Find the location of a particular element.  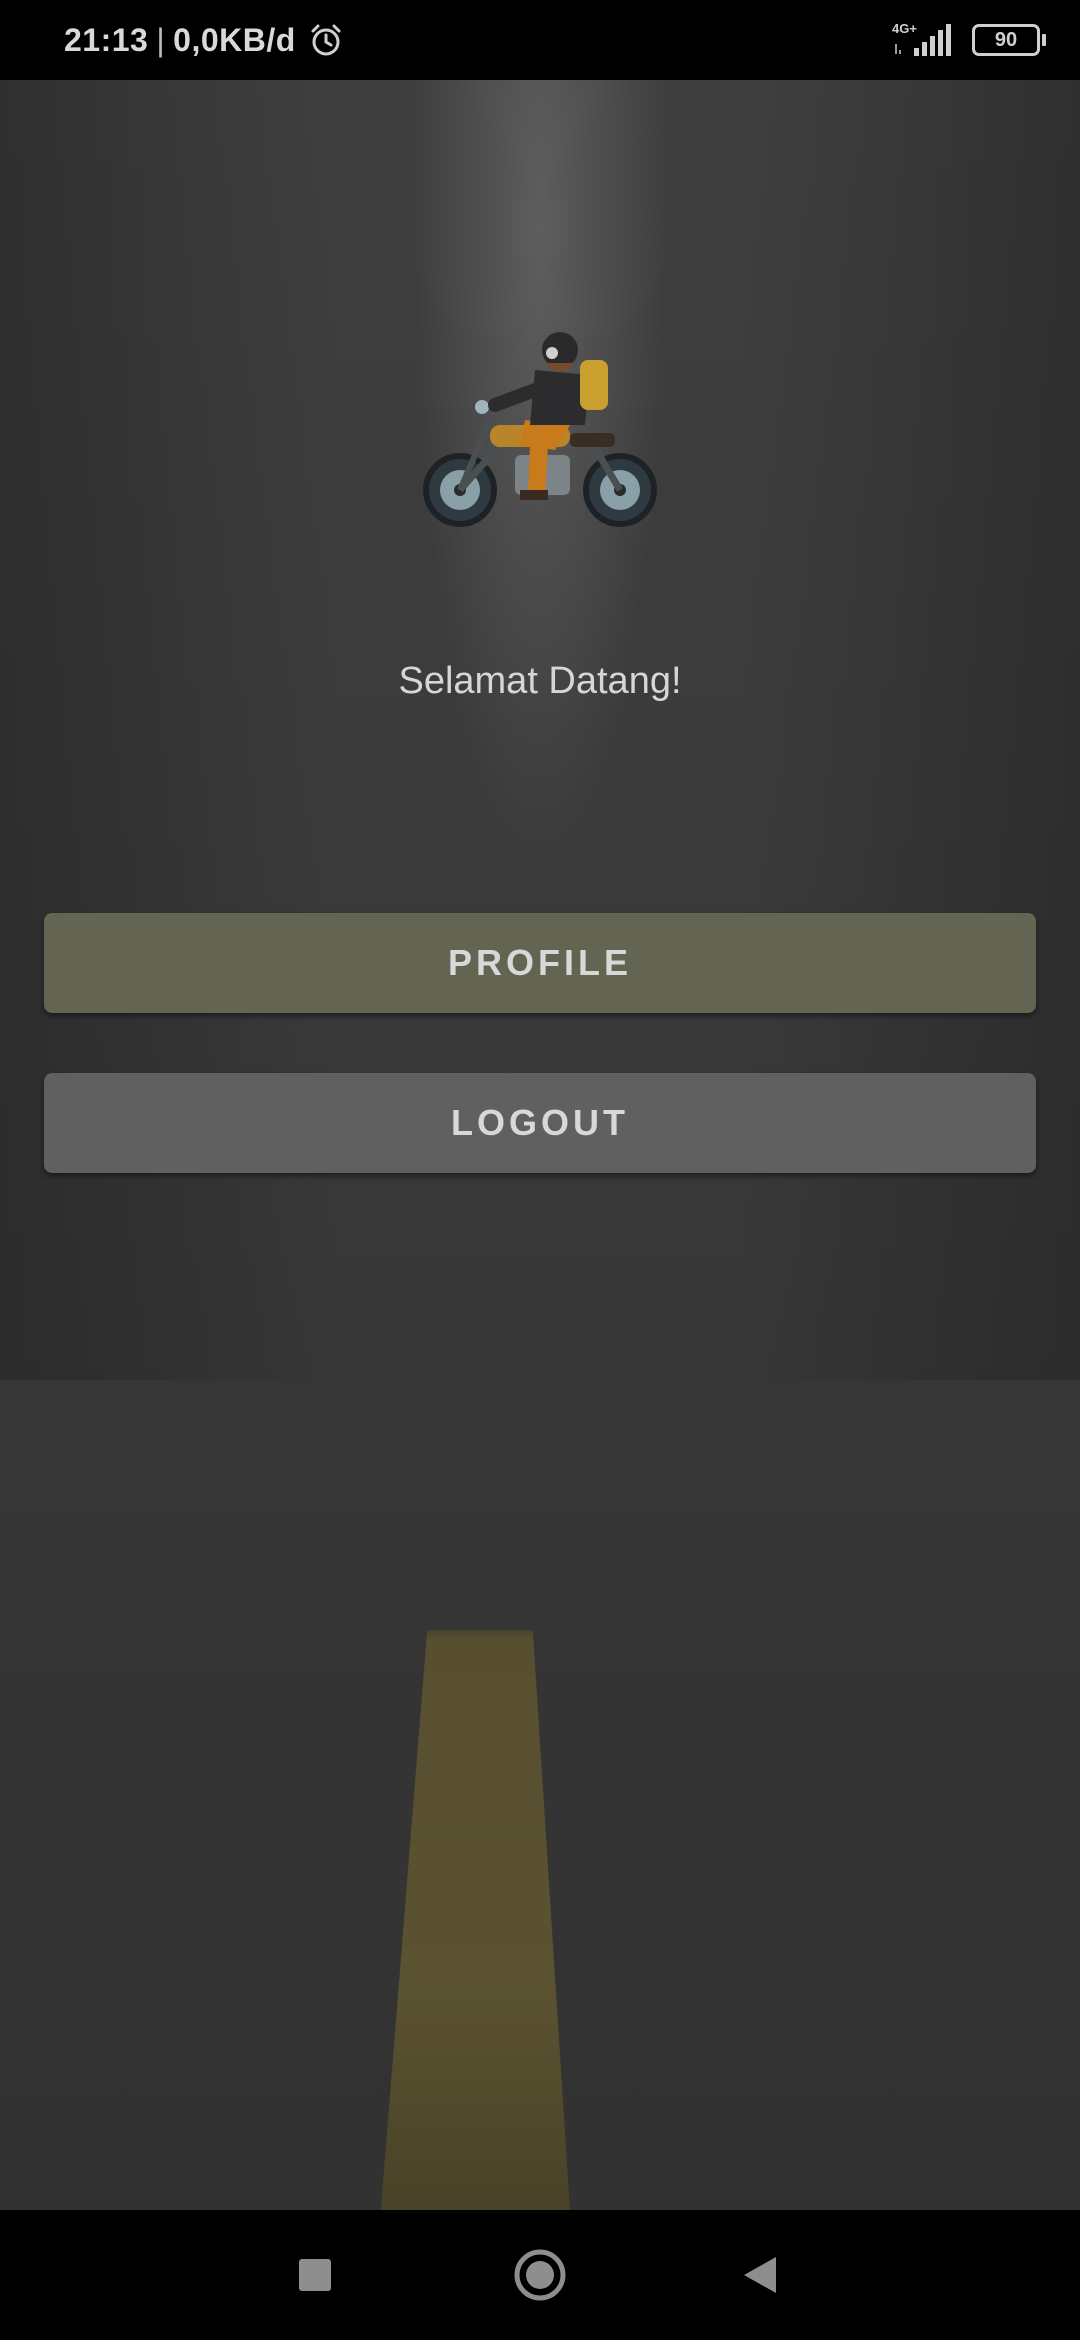

battery-icon: 90 is located at coordinates (1009, 40).